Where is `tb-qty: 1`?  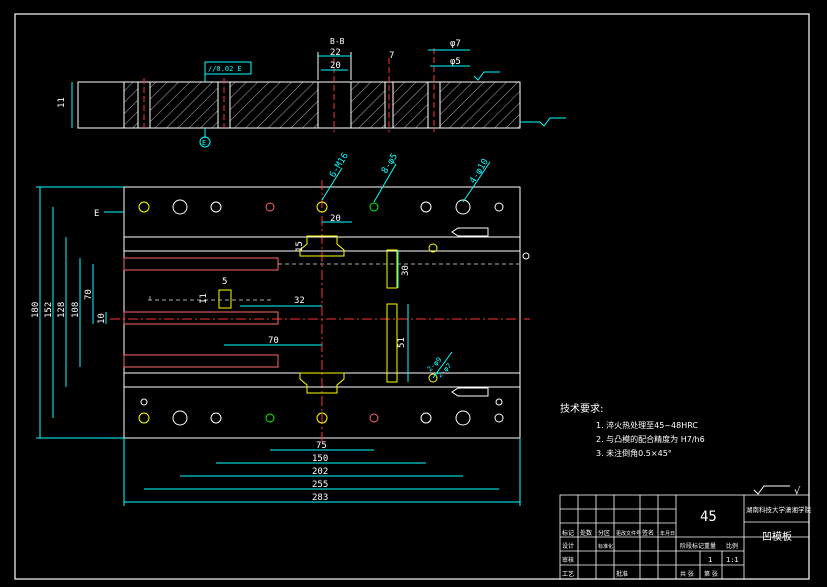
tb-qty: 1 is located at coordinates (710, 560).